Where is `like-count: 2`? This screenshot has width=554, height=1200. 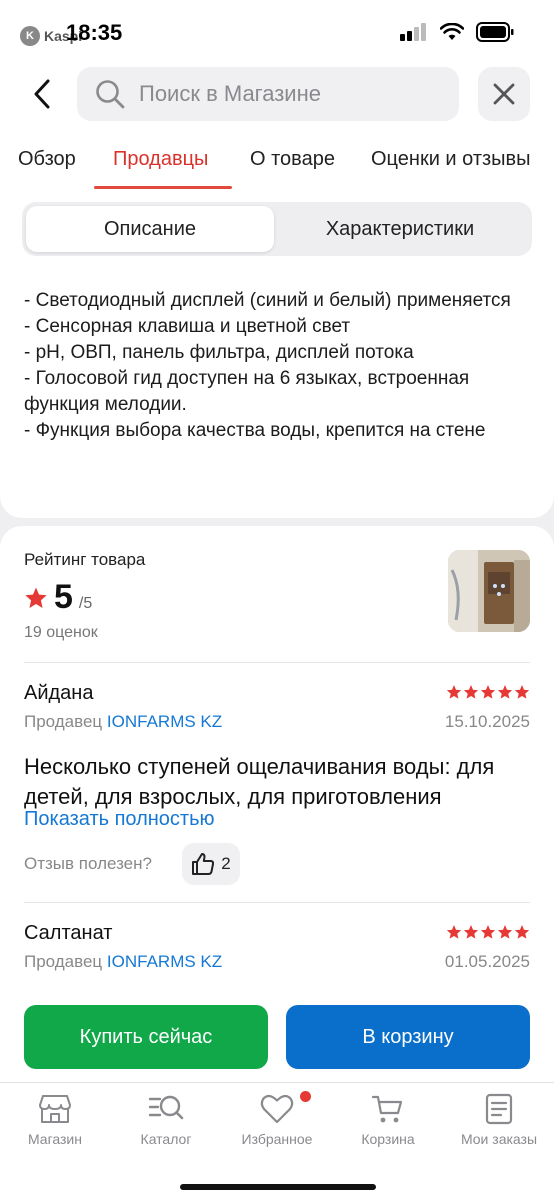
like-count: 2 is located at coordinates (226, 863).